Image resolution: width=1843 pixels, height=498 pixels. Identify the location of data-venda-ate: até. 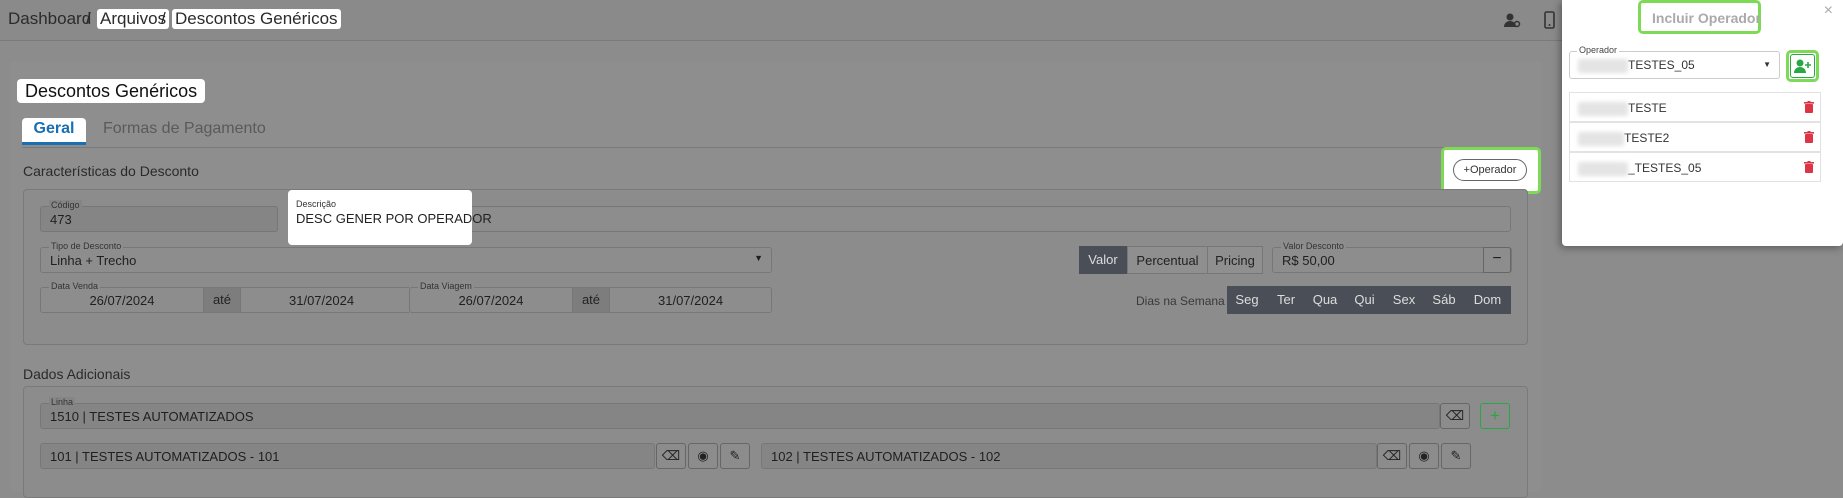
(222, 300).